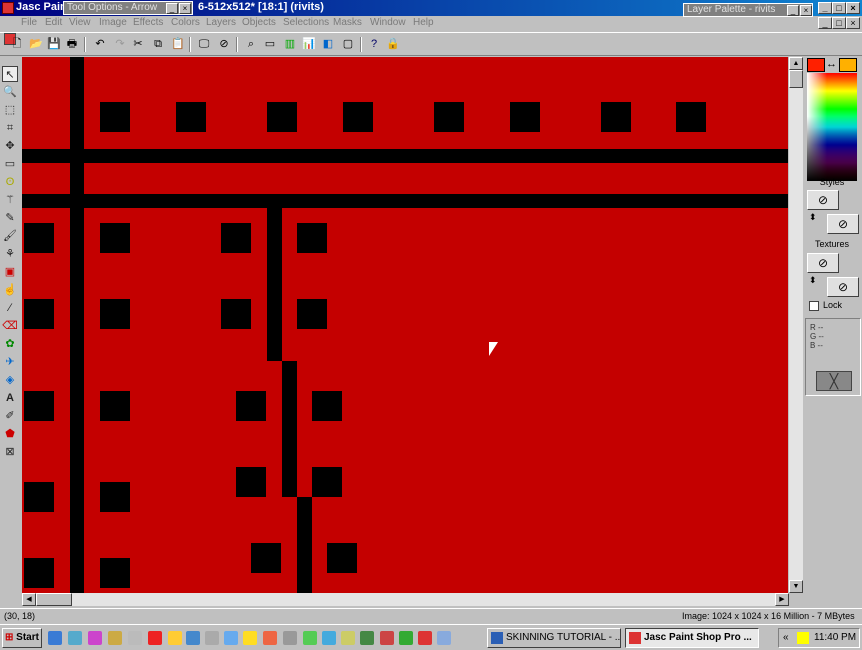 Image resolution: width=862 pixels, height=650 pixels. I want to click on layer-palette-window: Layer Palette - rivits _ ×, so click(748, 10).